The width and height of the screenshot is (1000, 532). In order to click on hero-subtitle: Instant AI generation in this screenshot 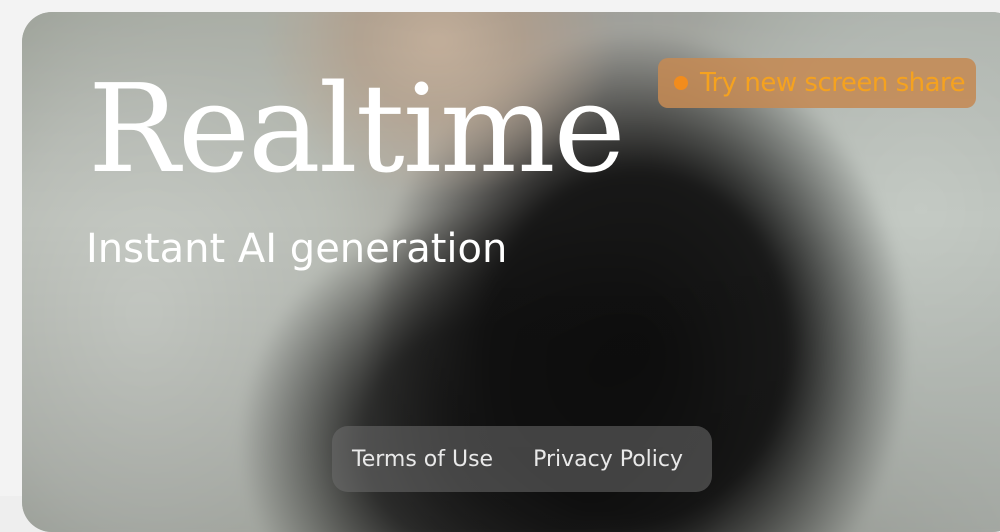, I will do `click(297, 249)`.